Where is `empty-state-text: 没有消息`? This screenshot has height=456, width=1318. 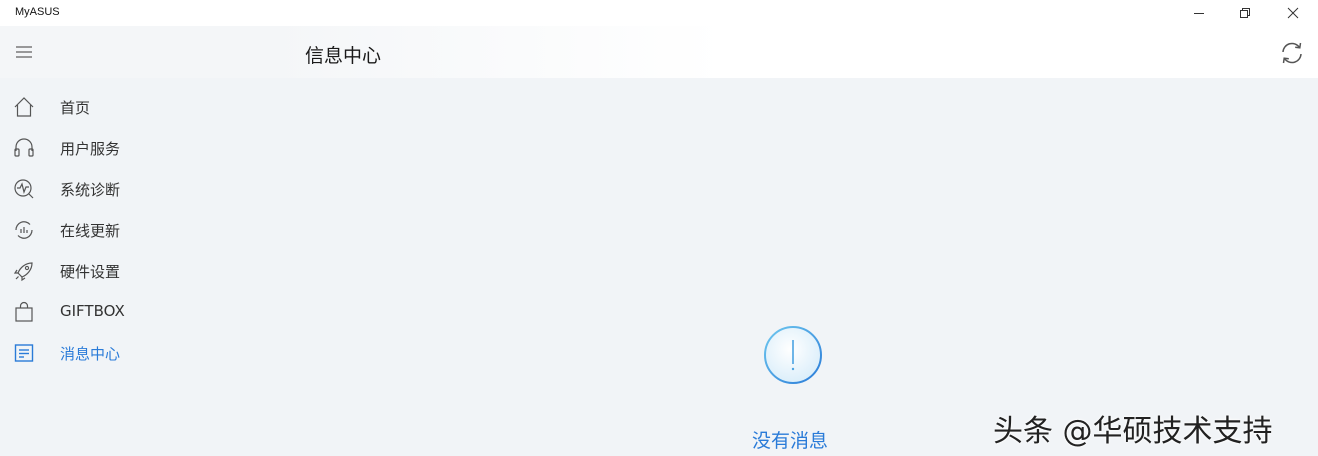 empty-state-text: 没有消息 is located at coordinates (790, 441).